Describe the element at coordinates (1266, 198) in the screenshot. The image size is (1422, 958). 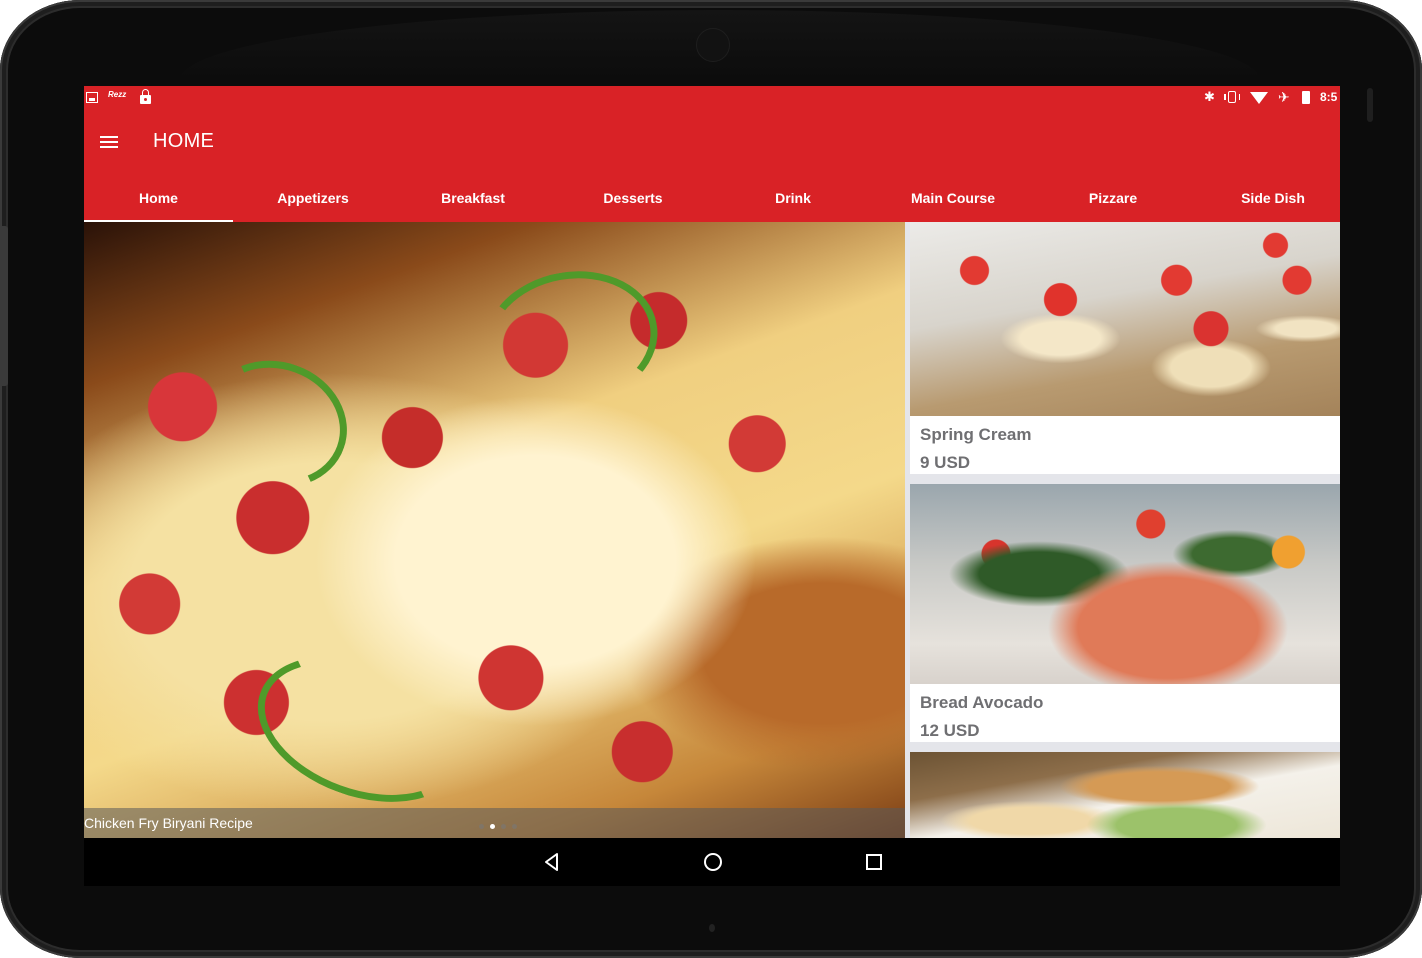
I see `tab-side-dish: Side Dish` at that location.